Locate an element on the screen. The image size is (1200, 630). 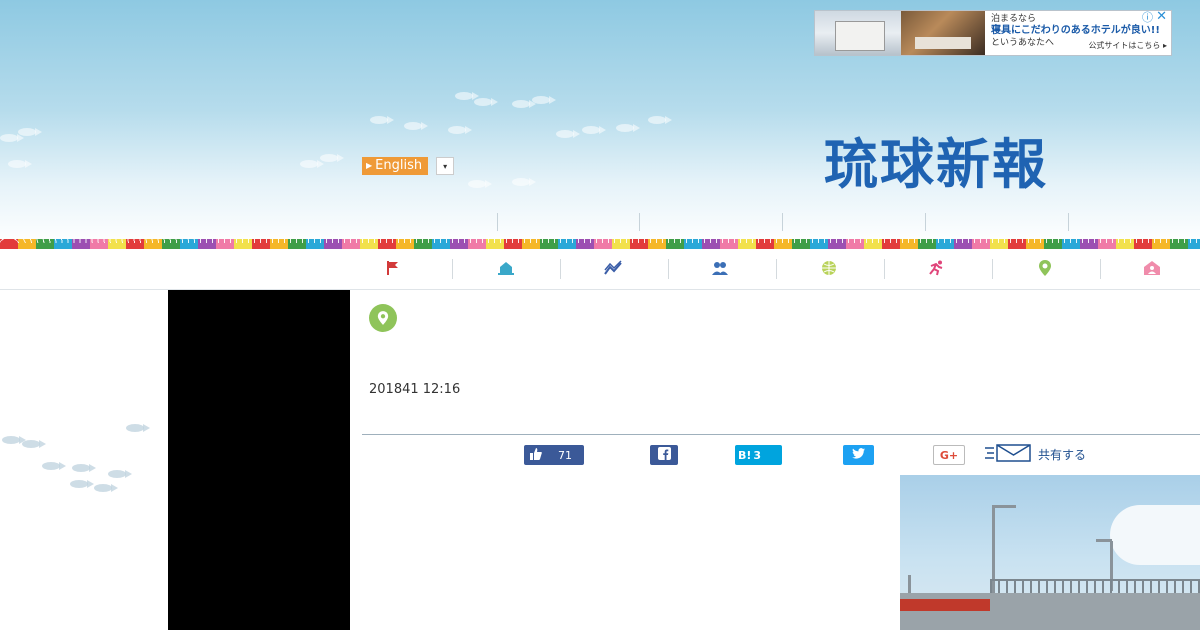
play-arrow-icon: ▶ is located at coordinates (369, 165).